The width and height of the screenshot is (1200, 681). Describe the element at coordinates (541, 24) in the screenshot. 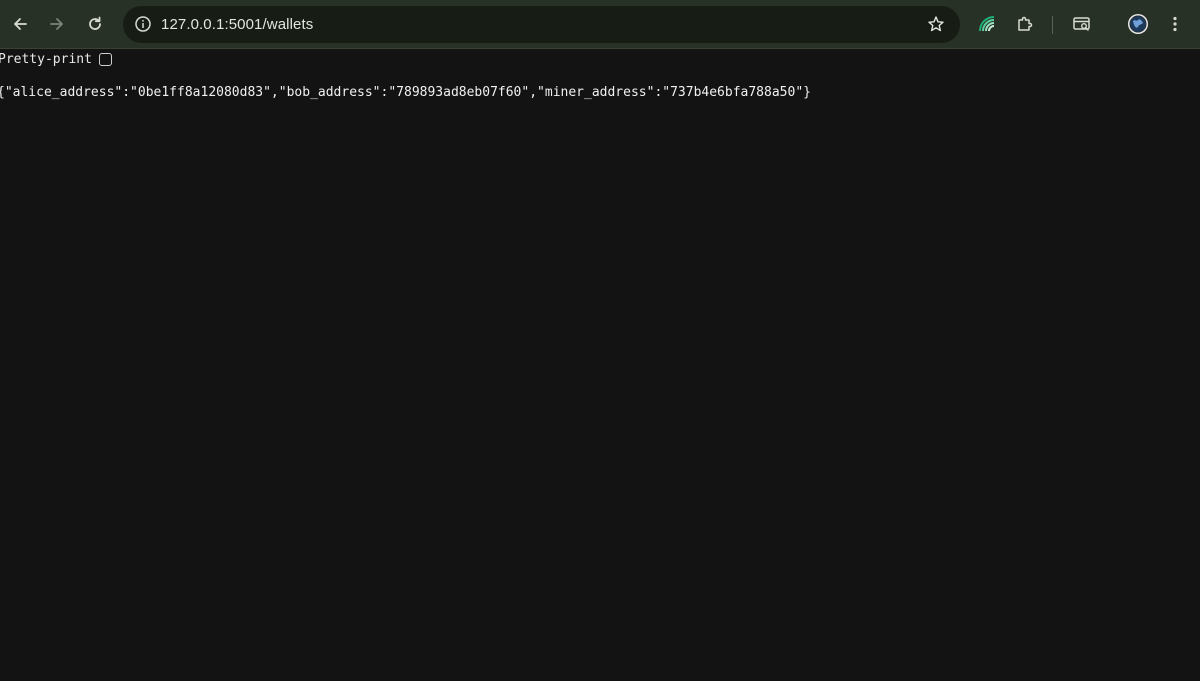

I see `address-bar: 127.0.0.1:5001/wallets` at that location.